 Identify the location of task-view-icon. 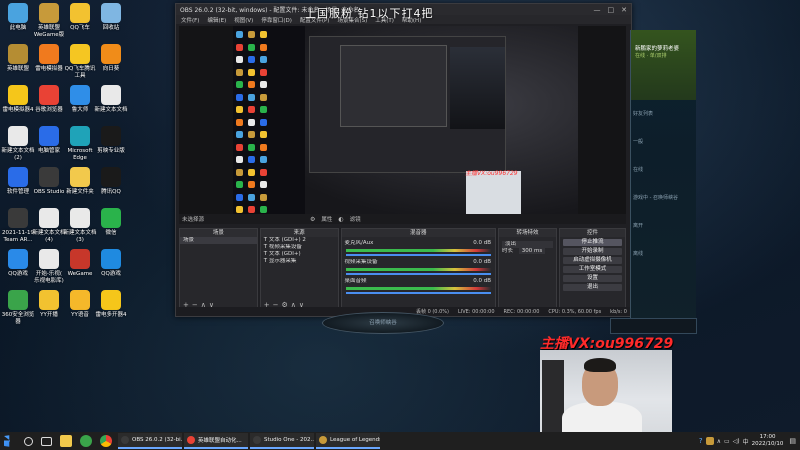
(46, 441).